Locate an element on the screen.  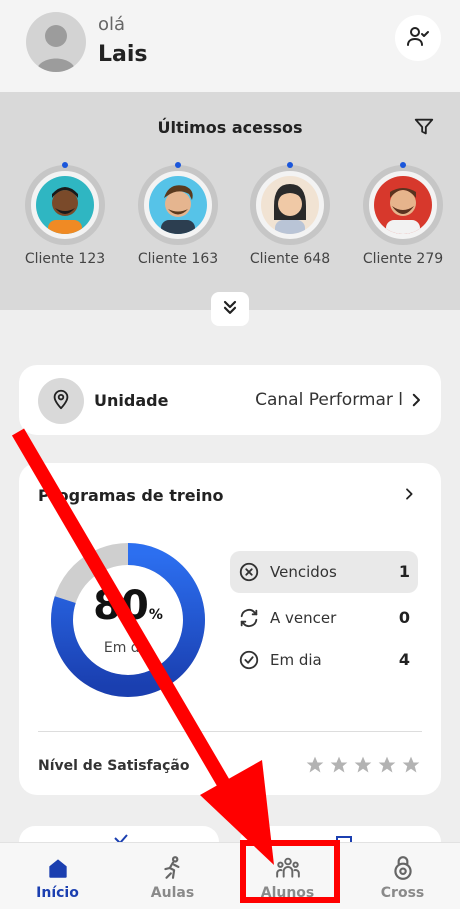
stat-value: 1 is located at coordinates (404, 571).